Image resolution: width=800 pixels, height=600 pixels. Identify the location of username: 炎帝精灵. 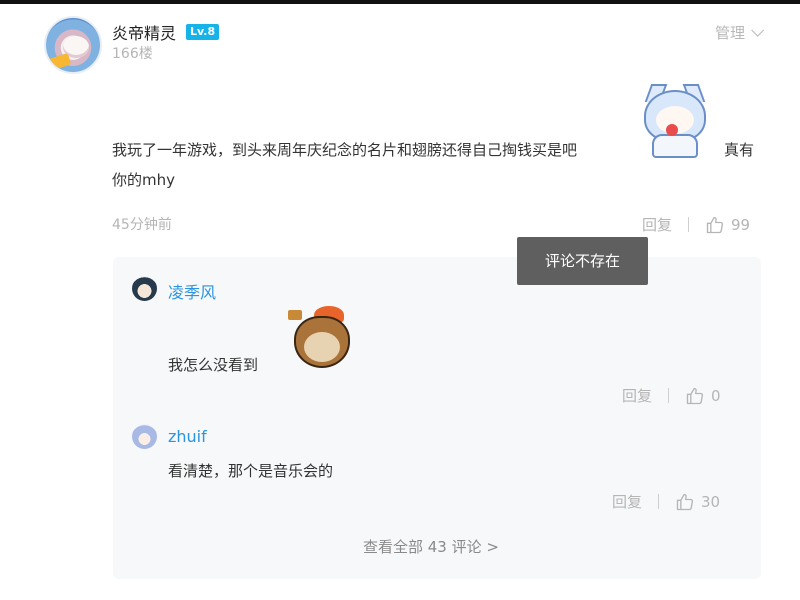
(144, 32).